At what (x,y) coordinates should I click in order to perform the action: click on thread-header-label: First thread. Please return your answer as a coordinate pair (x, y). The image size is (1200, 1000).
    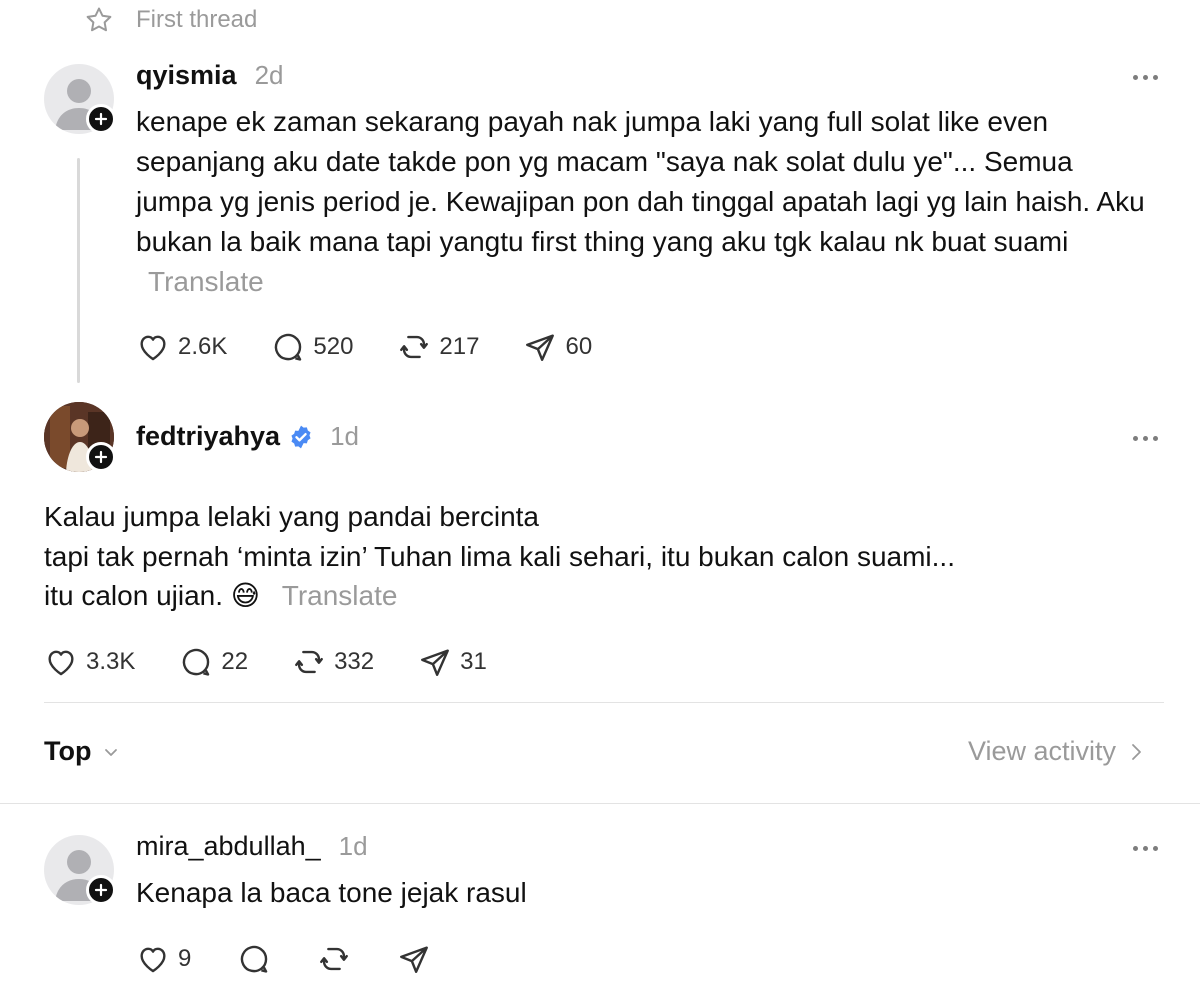
    Looking at the image, I should click on (197, 19).